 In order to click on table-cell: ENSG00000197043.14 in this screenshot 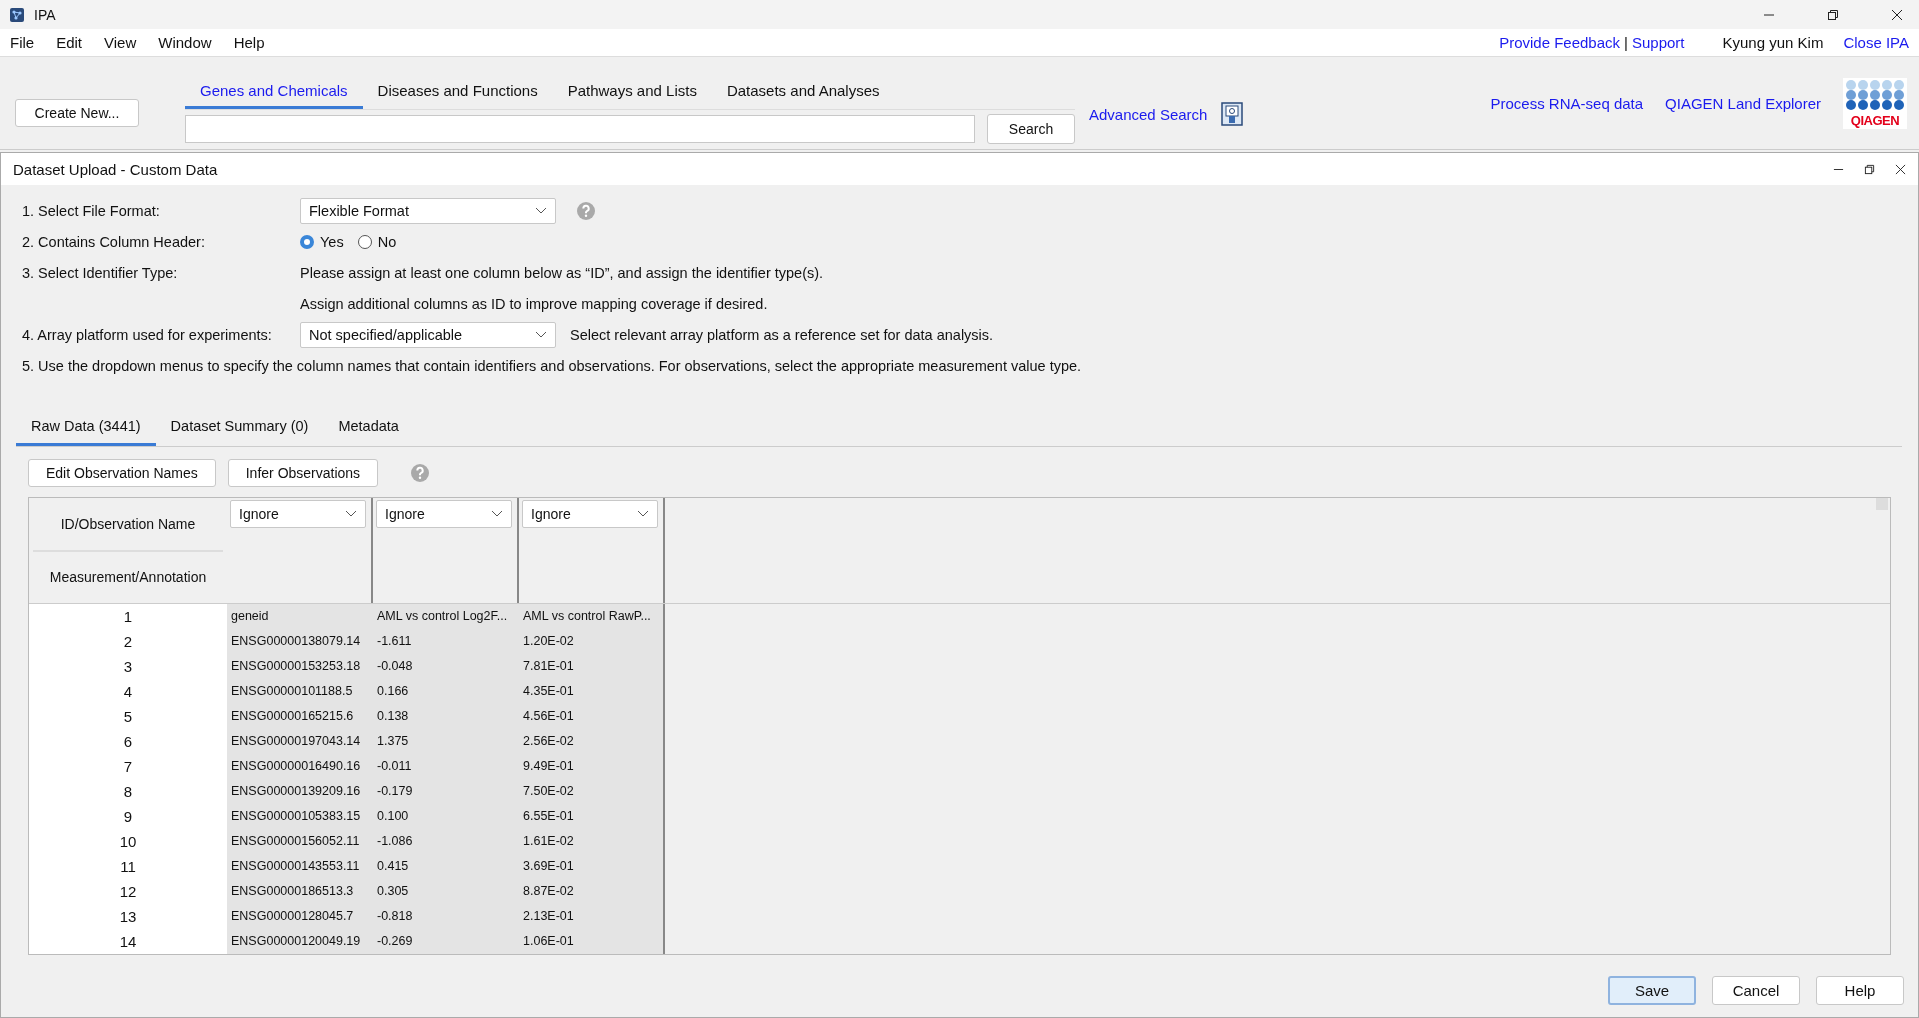, I will do `click(300, 741)`.